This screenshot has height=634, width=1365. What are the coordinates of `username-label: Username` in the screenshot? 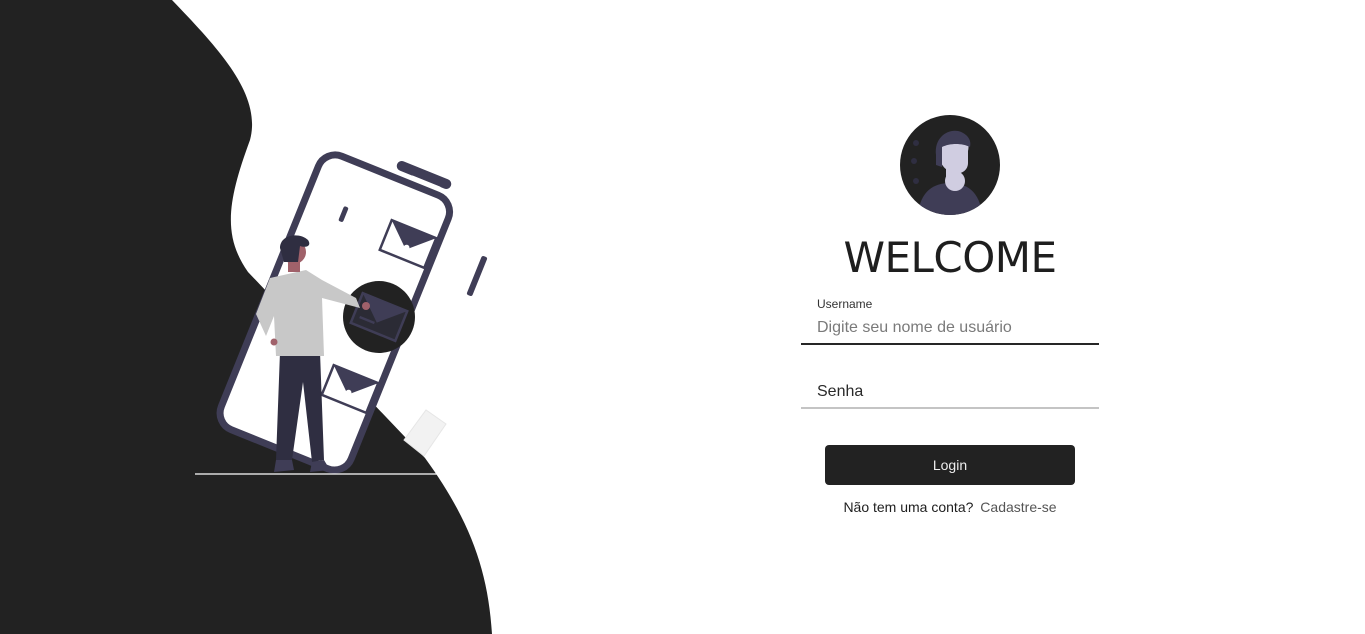 It's located at (845, 304).